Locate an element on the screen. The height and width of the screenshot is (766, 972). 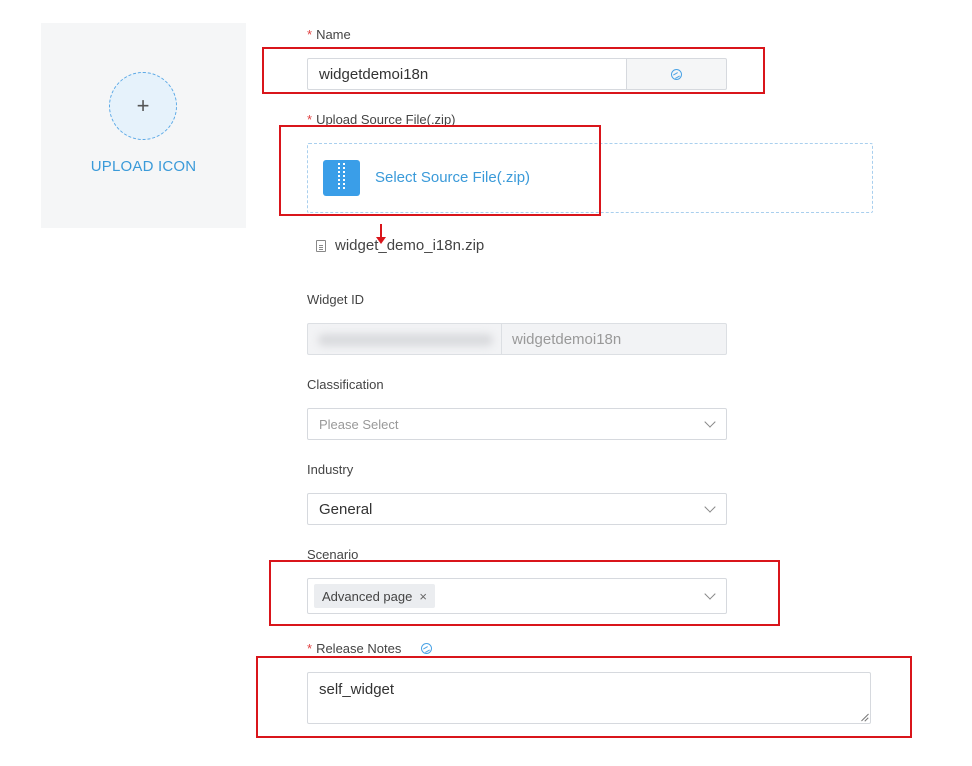
uploaded-file: widget_demo_i18n.zip is located at coordinates (400, 245).